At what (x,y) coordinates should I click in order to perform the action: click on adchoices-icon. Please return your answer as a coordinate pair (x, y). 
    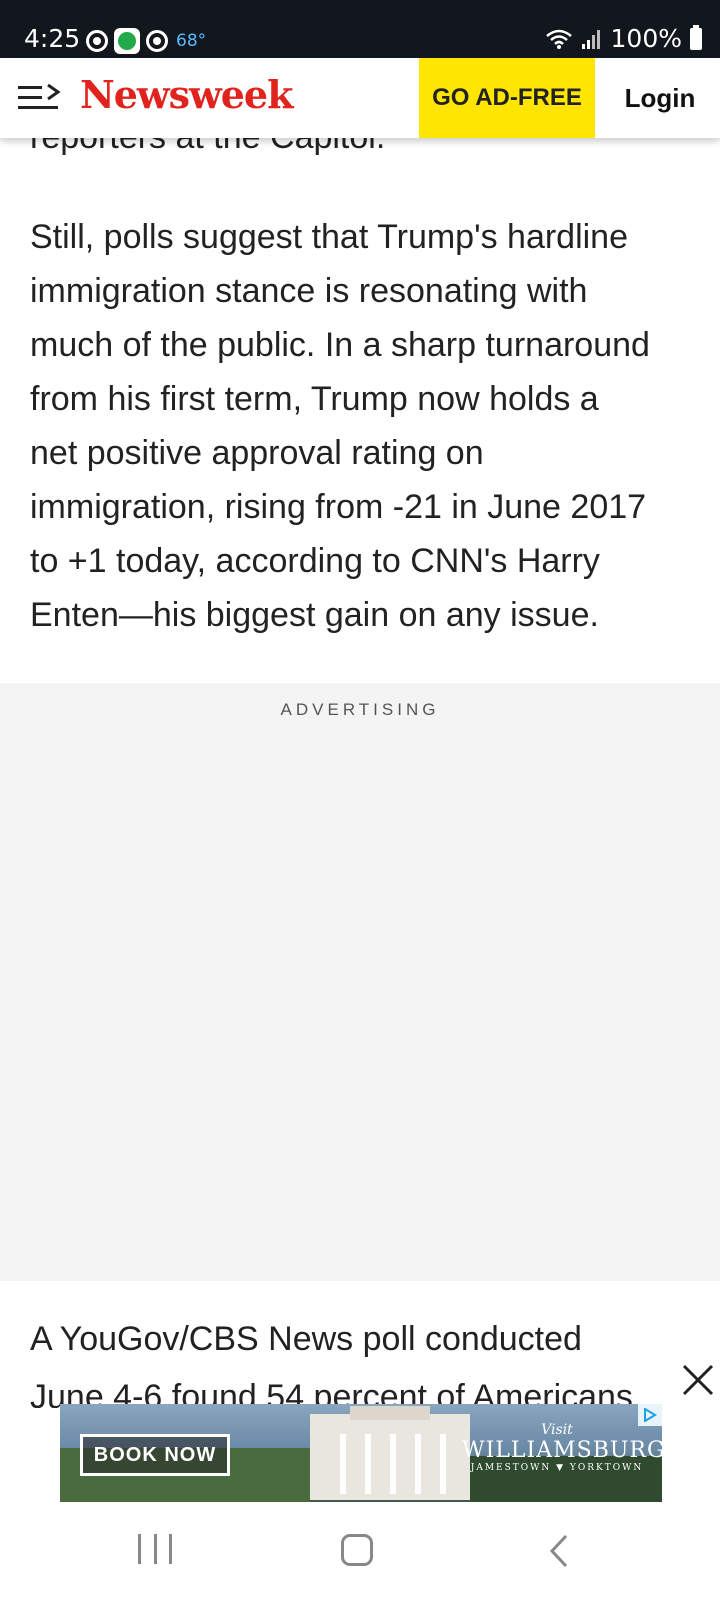
    Looking at the image, I should click on (650, 1415).